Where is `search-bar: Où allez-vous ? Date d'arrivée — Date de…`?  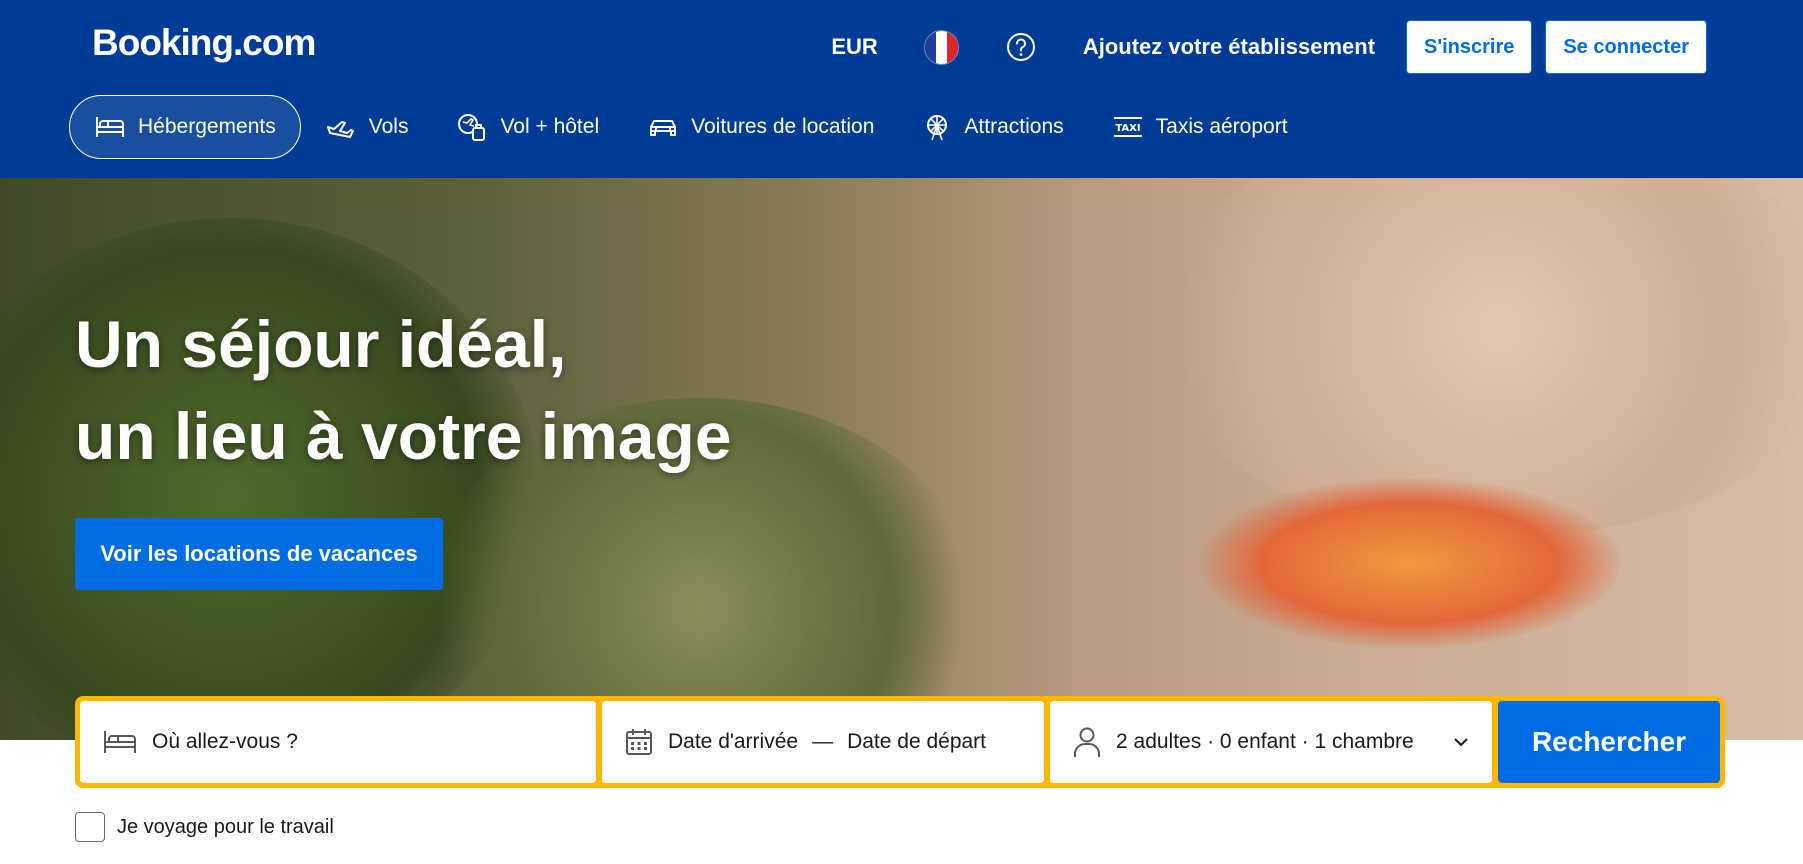
search-bar: Où allez-vous ? Date d'arrivée — Date de… is located at coordinates (900, 742).